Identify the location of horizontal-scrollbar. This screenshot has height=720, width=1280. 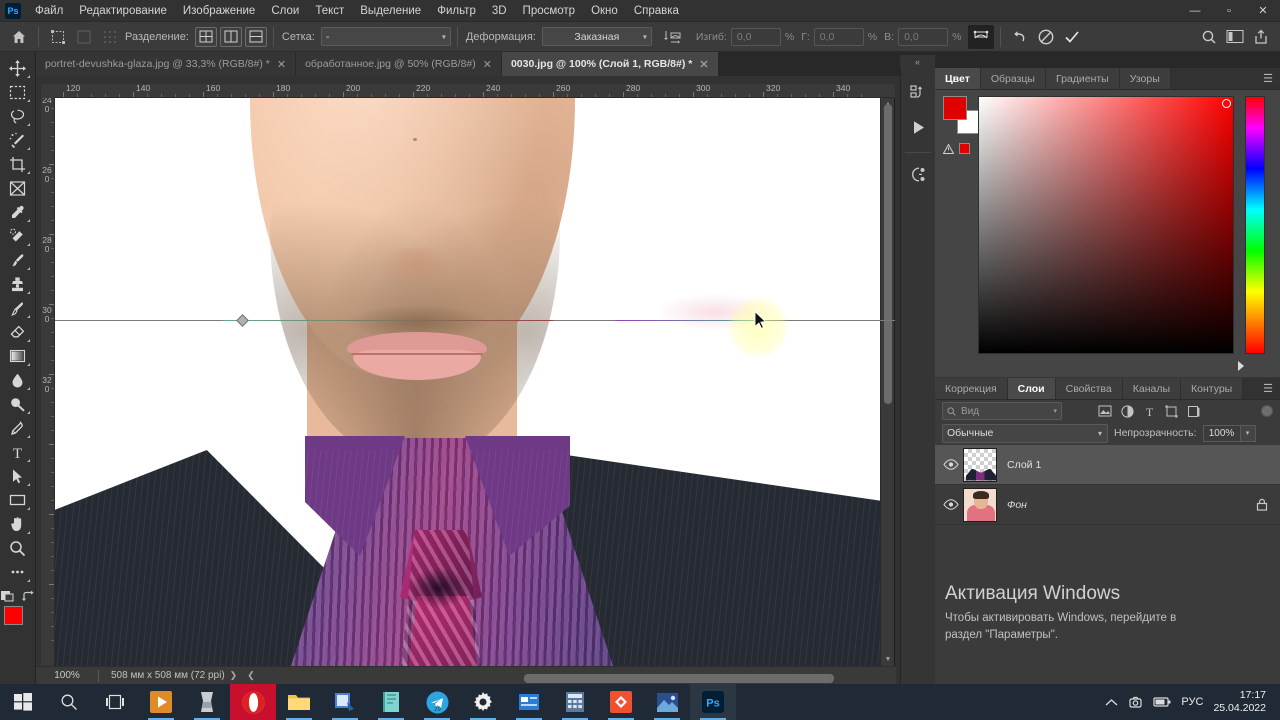
(514, 678).